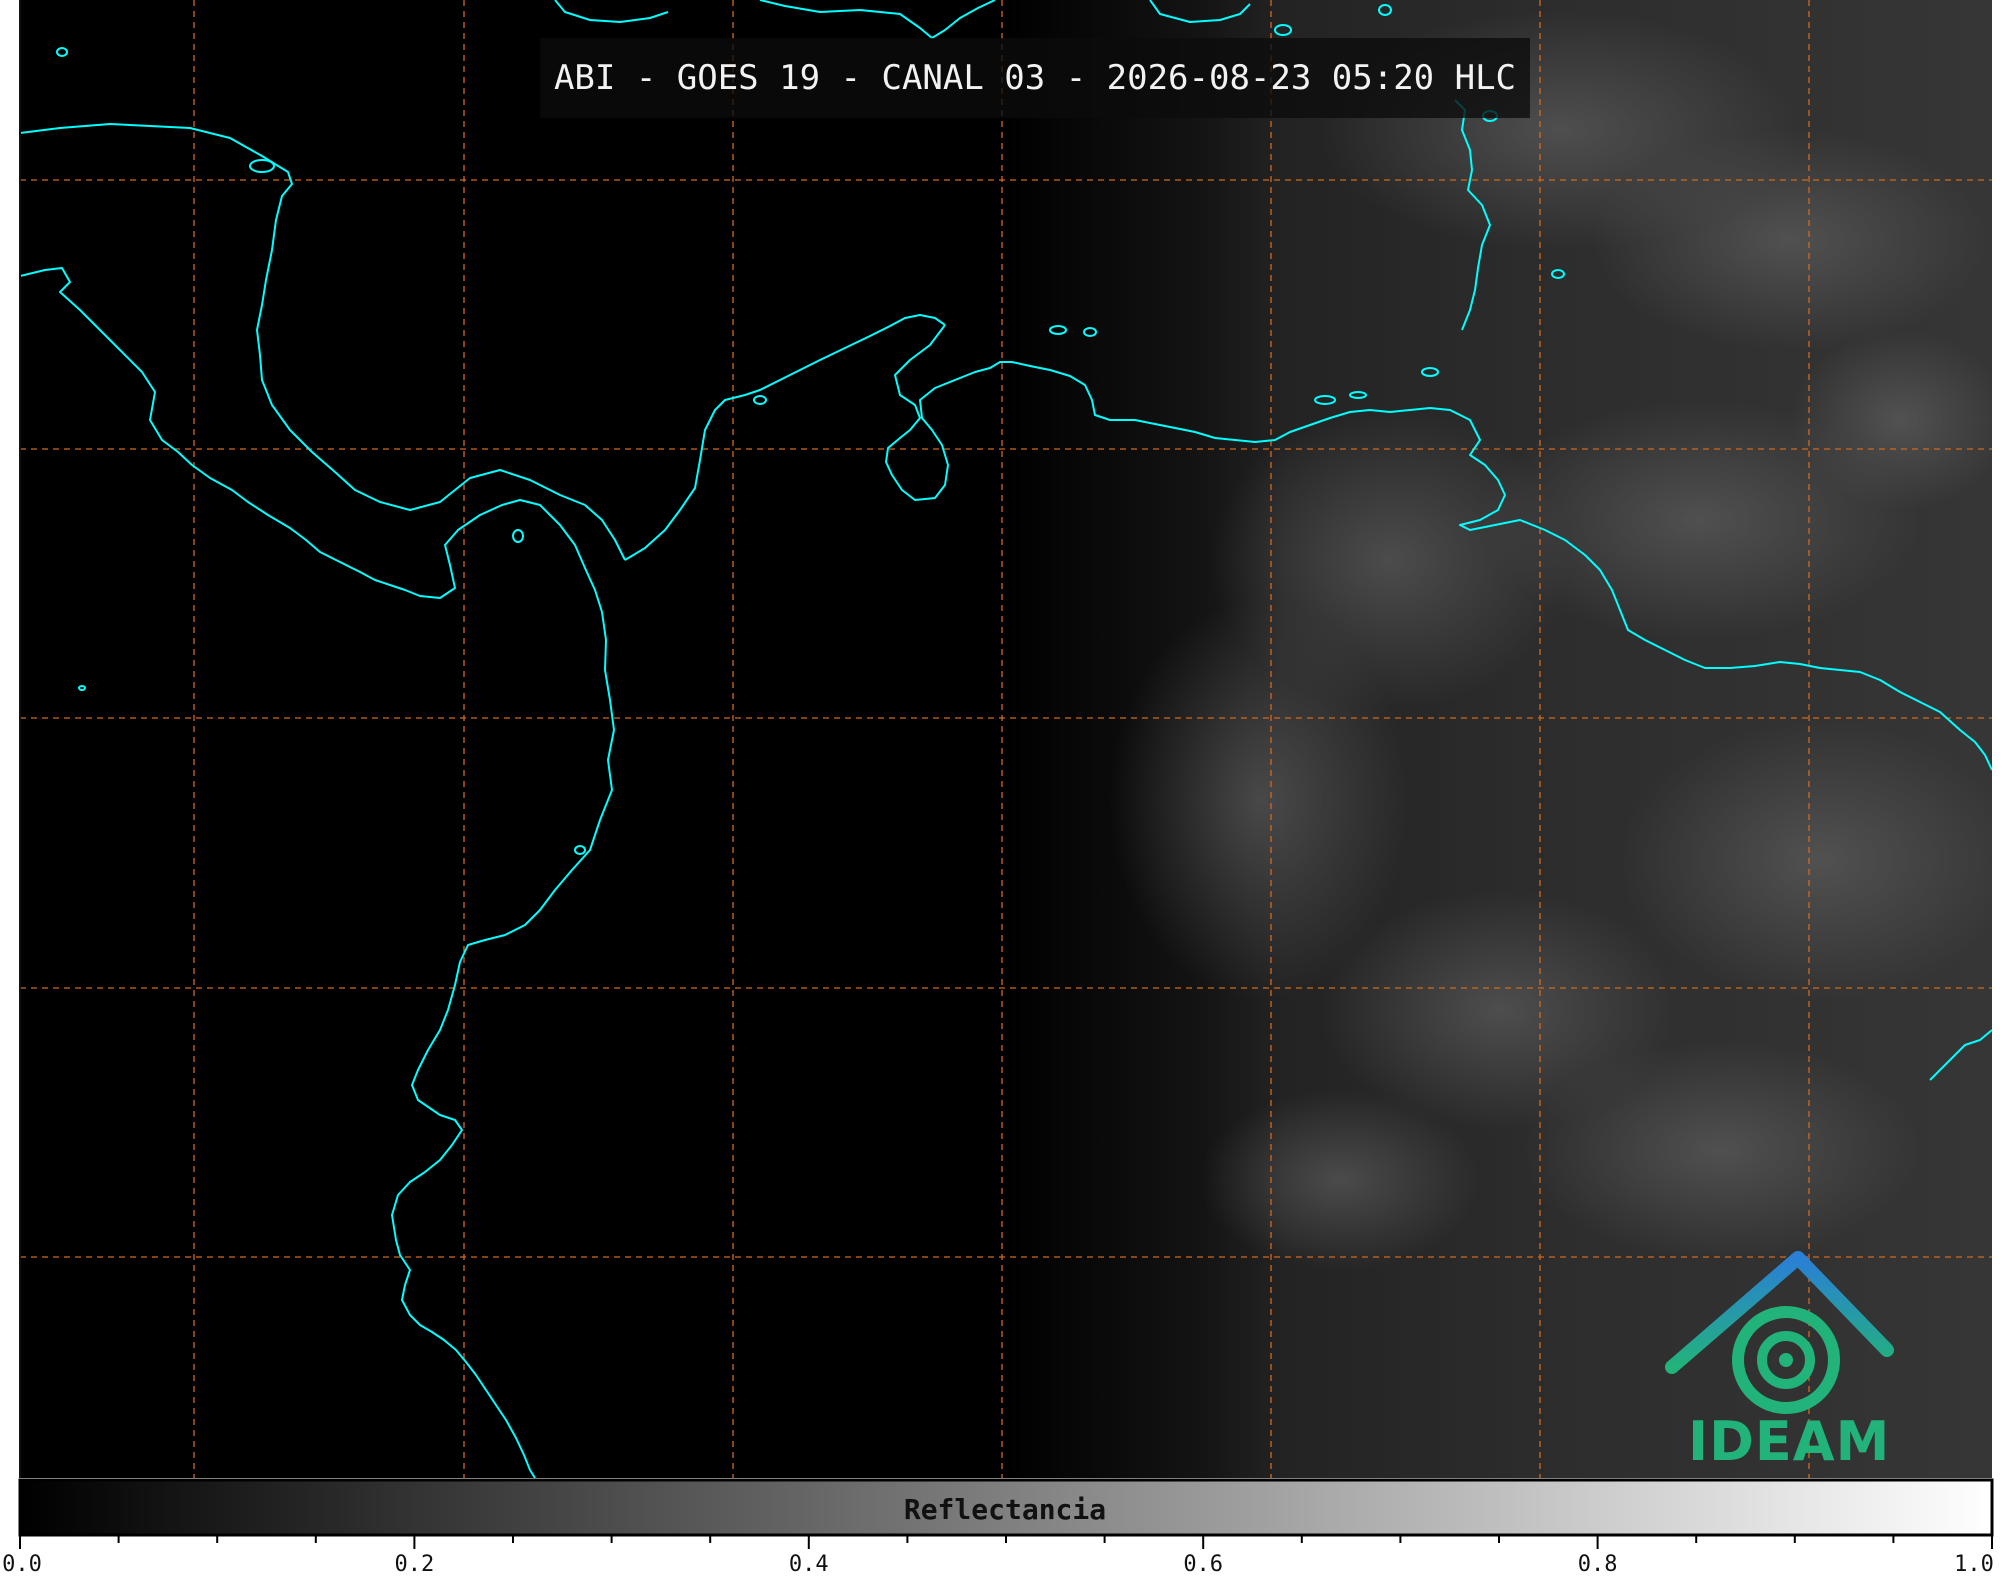 The height and width of the screenshot is (1577, 2011). Describe the element at coordinates (808, 1564) in the screenshot. I see `colorbar-tick-label: 0.4` at that location.